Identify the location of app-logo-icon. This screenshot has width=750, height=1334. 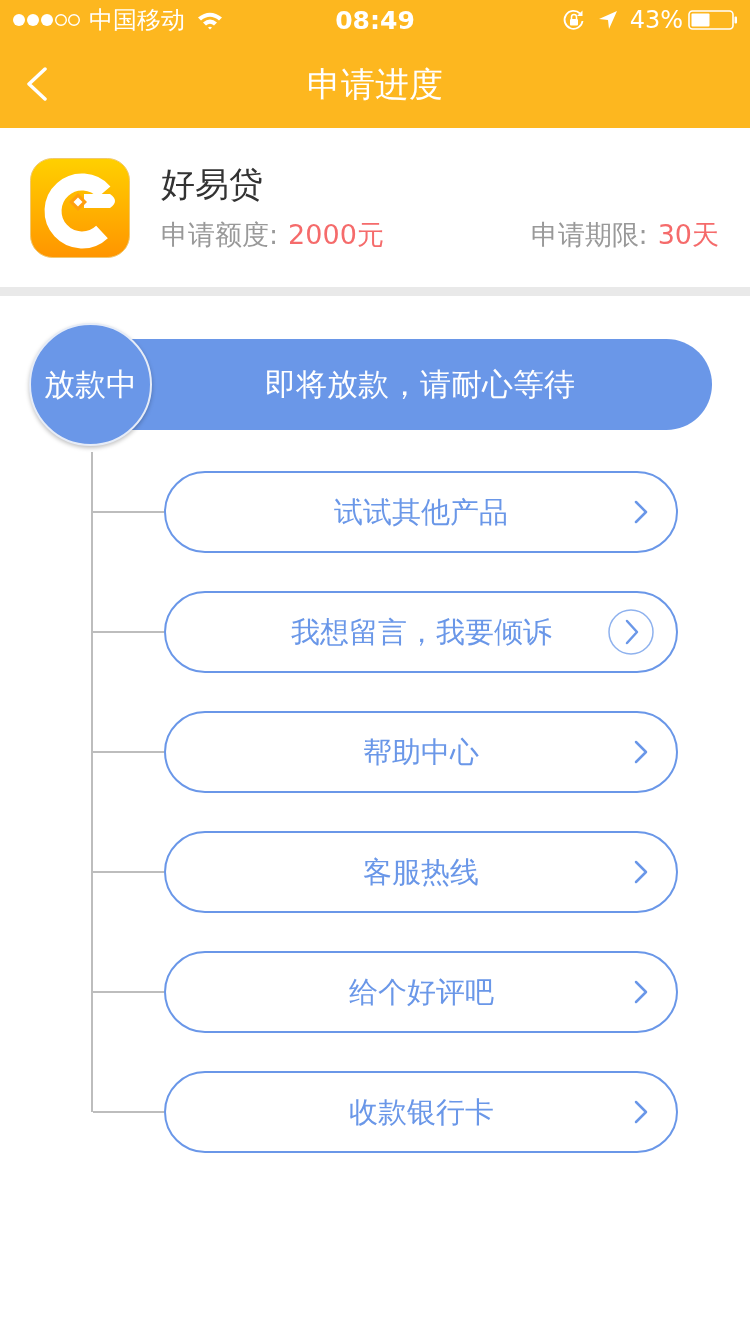
(80, 207).